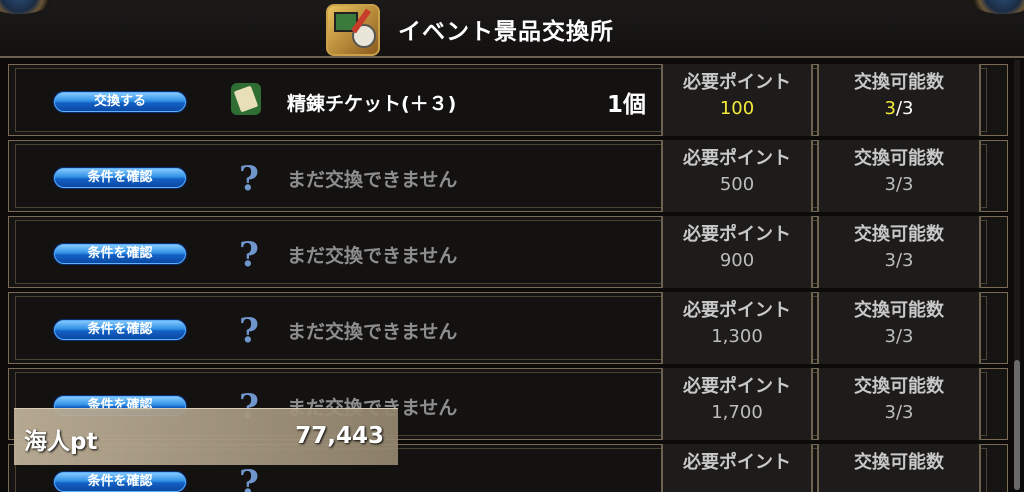  What do you see at coordinates (506, 32) in the screenshot?
I see `page-title: イベント景品交換所` at bounding box center [506, 32].